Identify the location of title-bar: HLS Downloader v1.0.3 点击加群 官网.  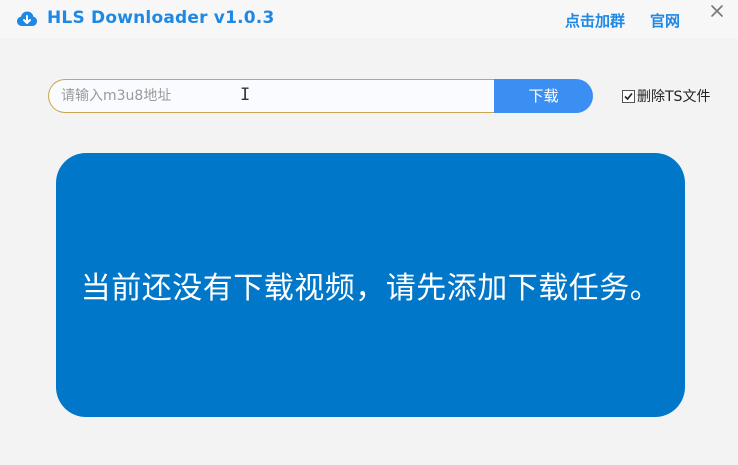
(369, 19).